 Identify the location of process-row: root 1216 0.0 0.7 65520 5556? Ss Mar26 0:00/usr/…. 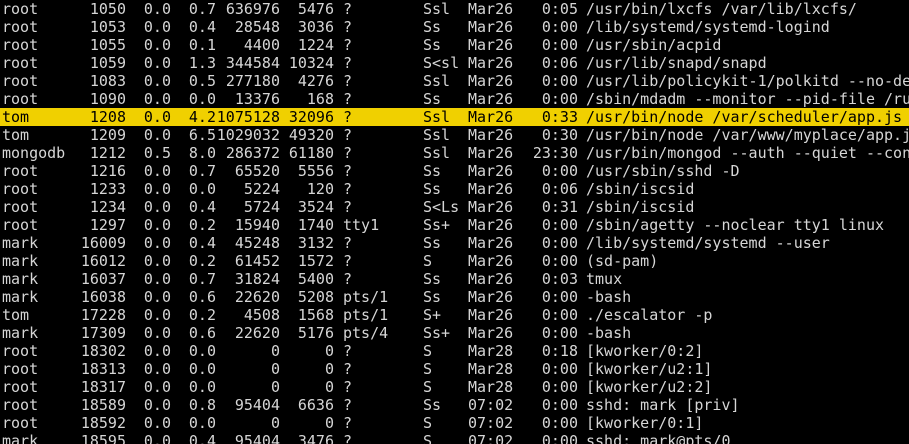
(454, 171).